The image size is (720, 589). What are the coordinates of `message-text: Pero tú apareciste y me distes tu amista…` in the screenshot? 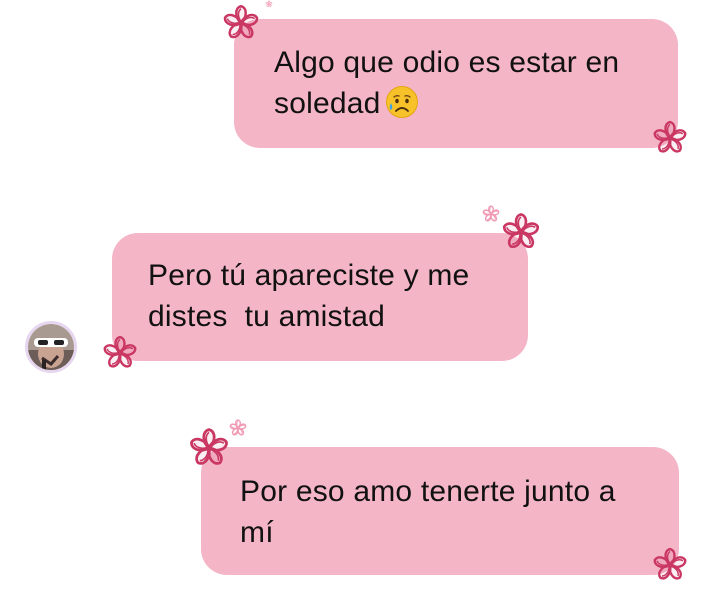 It's located at (313, 296).